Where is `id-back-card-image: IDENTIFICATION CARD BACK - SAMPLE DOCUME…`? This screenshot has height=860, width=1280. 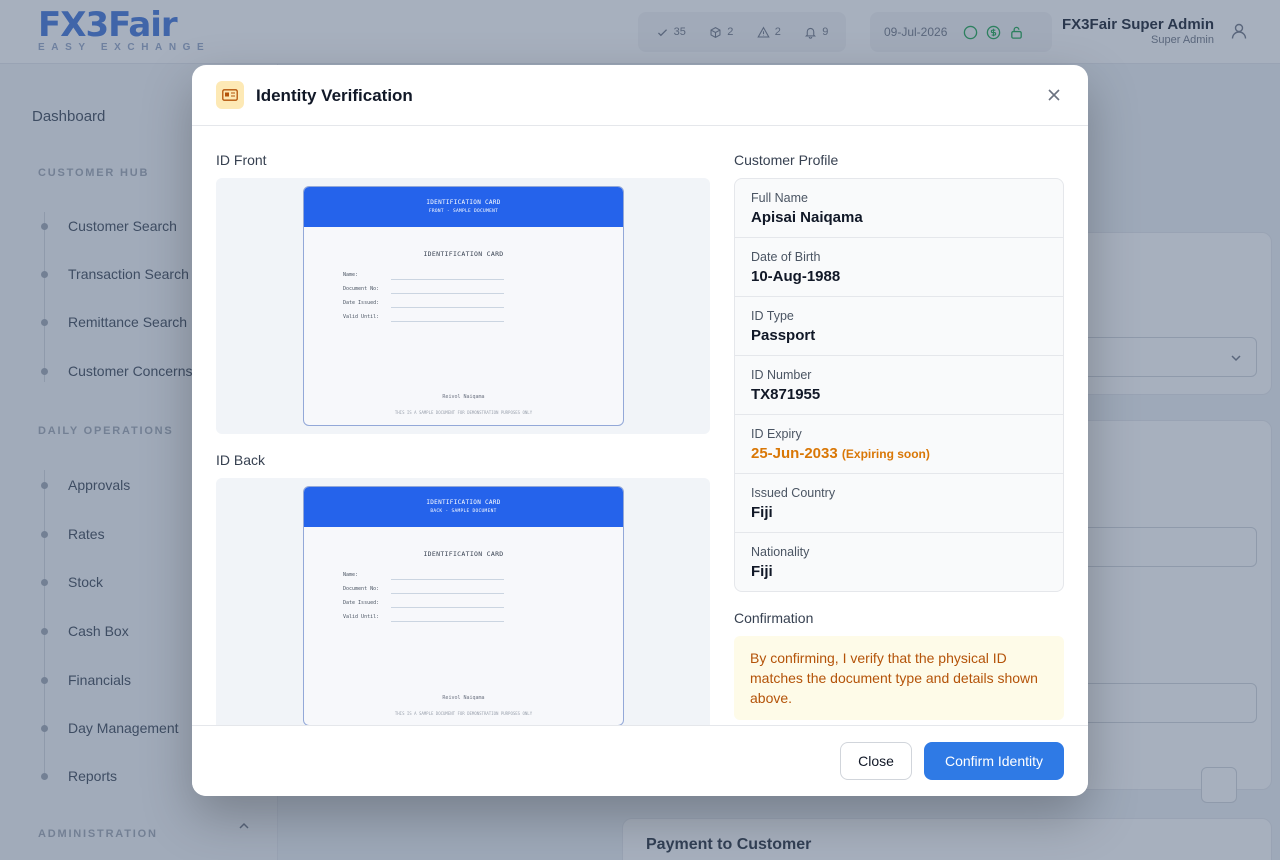
id-back-card-image: IDENTIFICATION CARD BACK - SAMPLE DOCUME… is located at coordinates (463, 605).